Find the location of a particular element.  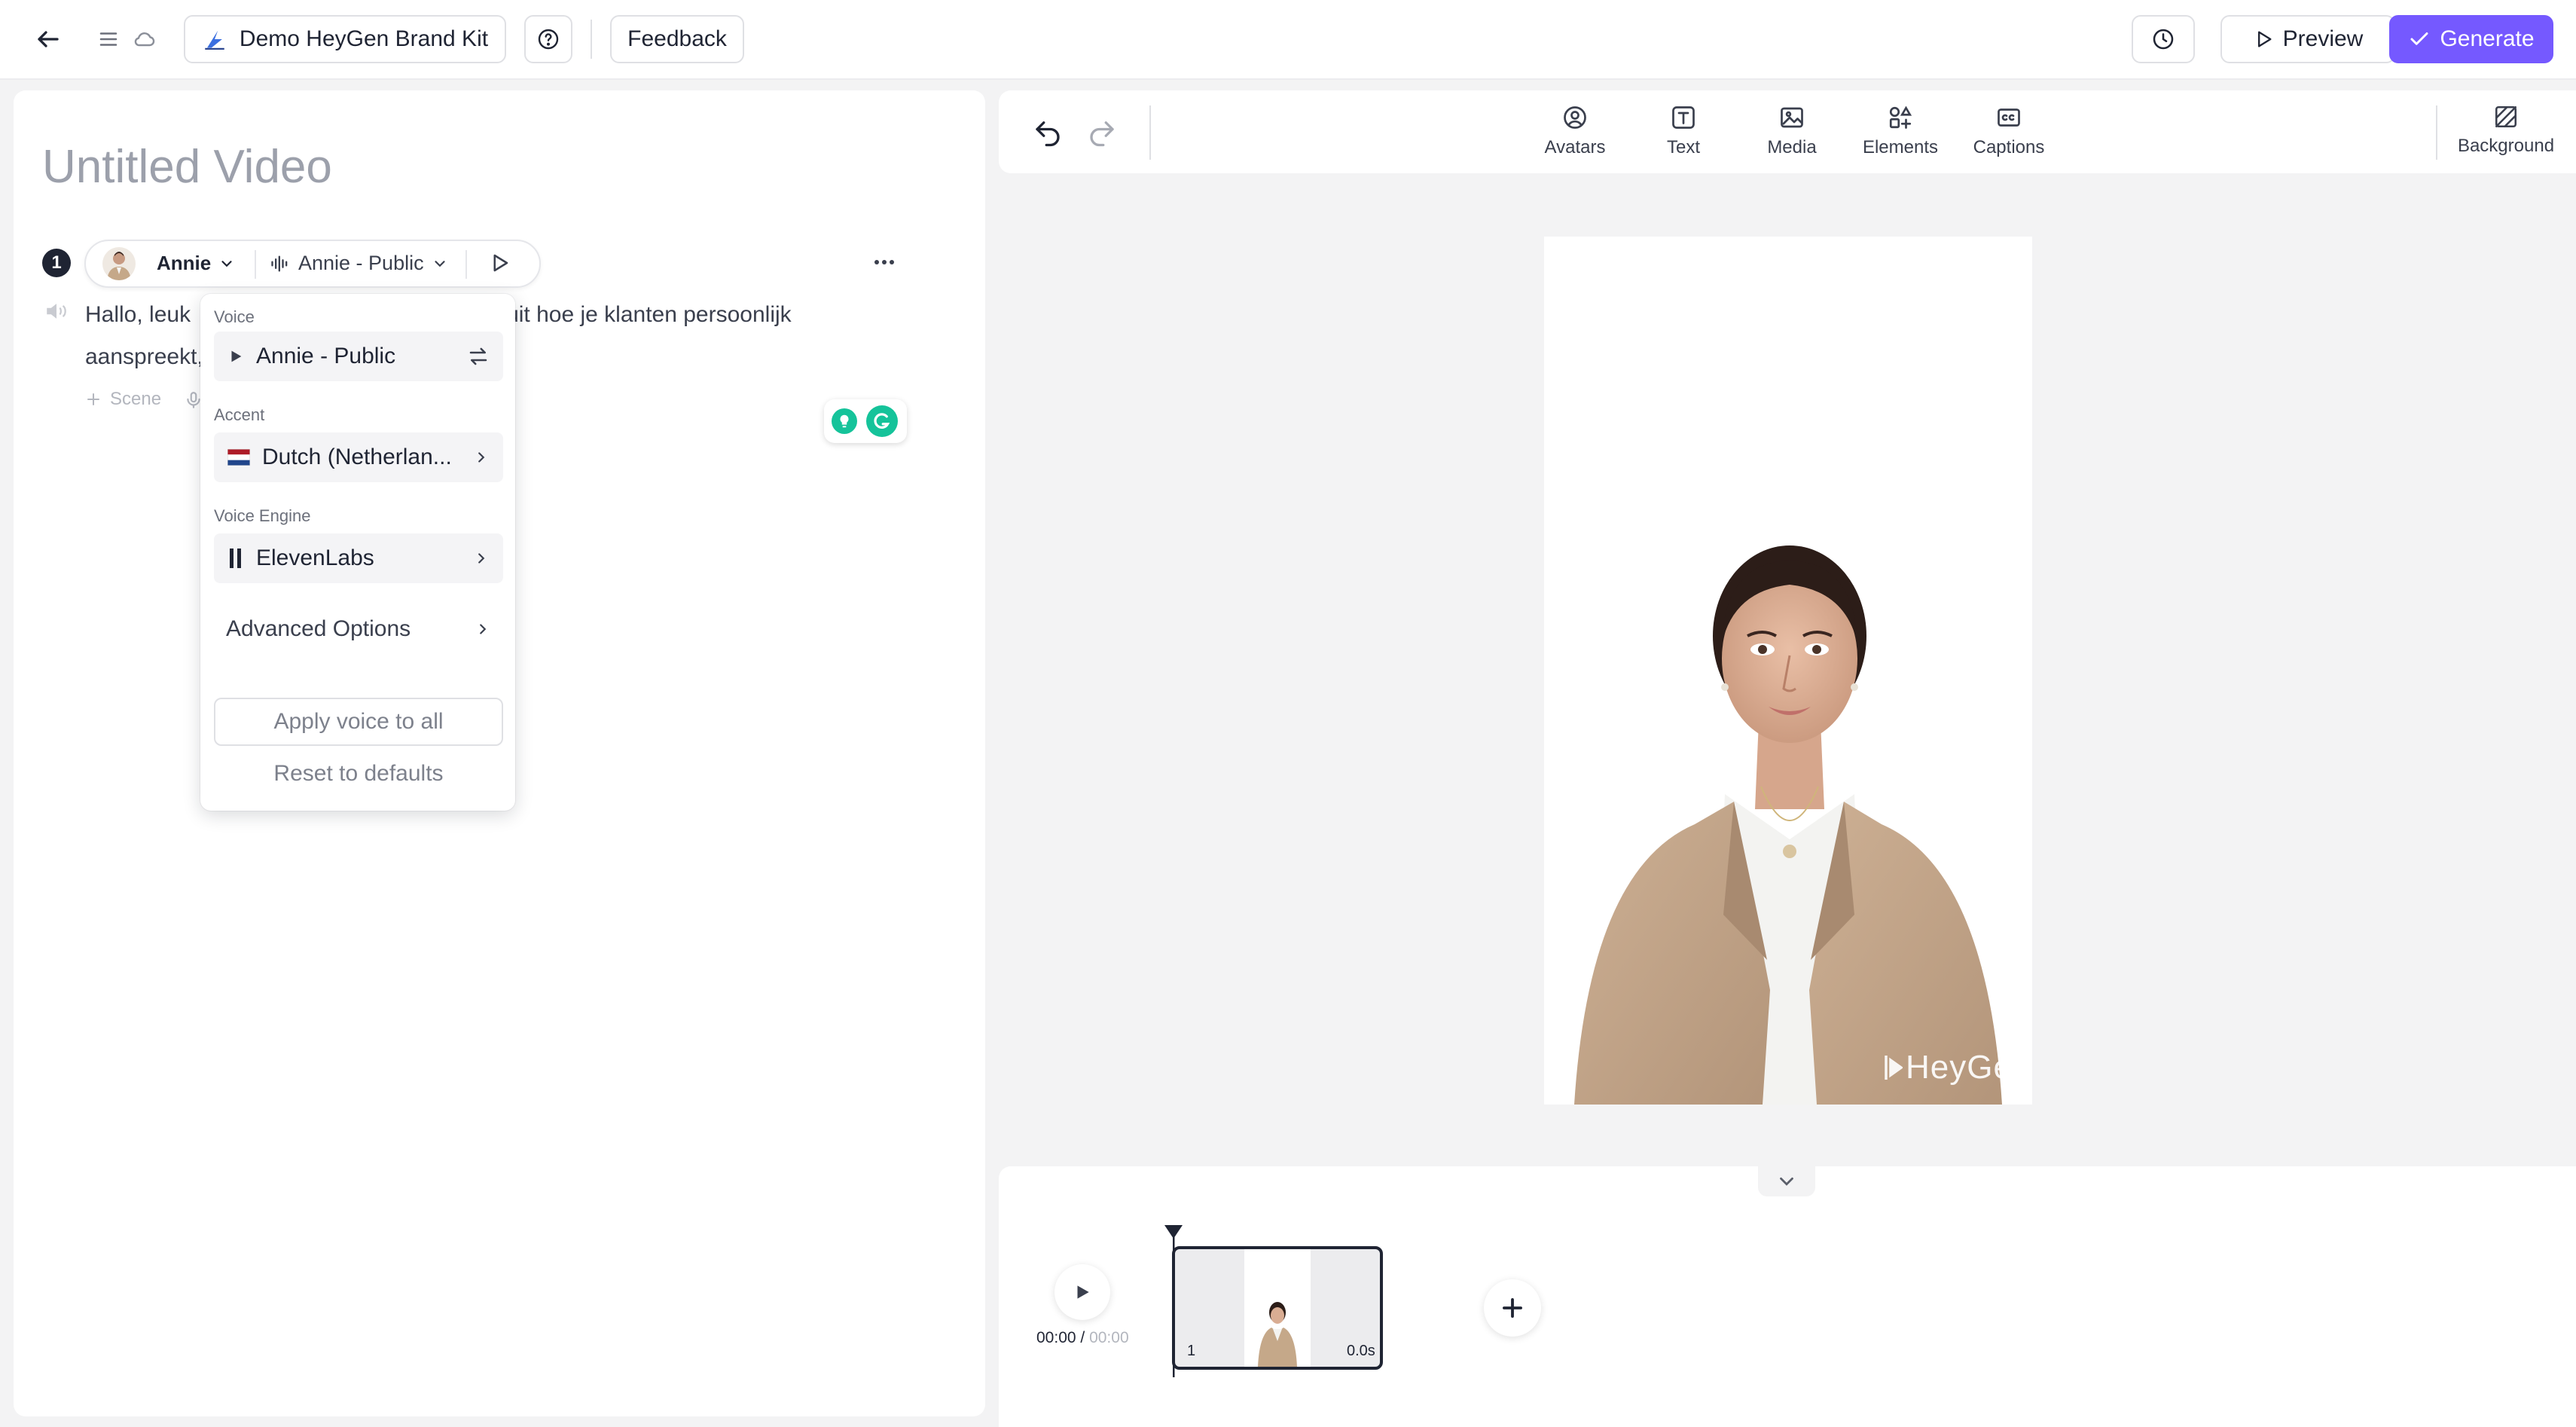

script-line-1-end: t uit hoe je klanten persoonlijk is located at coordinates (643, 314).